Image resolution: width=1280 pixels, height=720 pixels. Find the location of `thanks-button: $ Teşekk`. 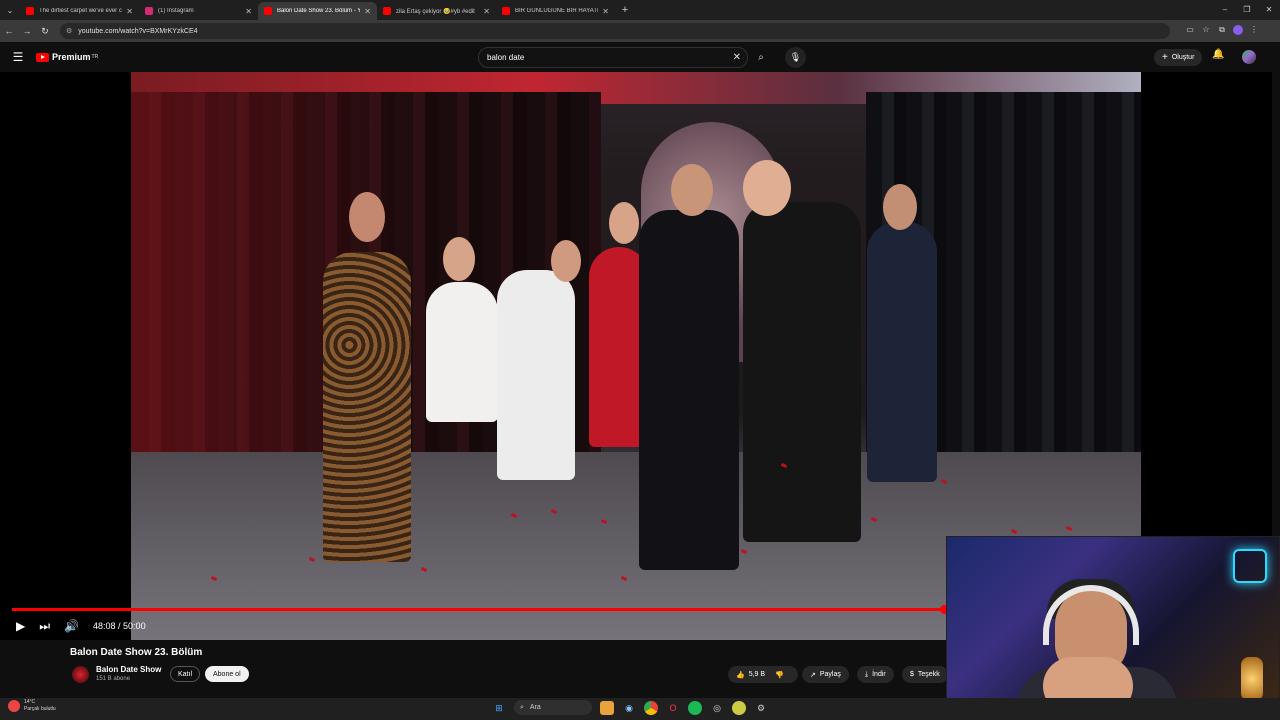

thanks-button: $ Teşekk is located at coordinates (925, 674).